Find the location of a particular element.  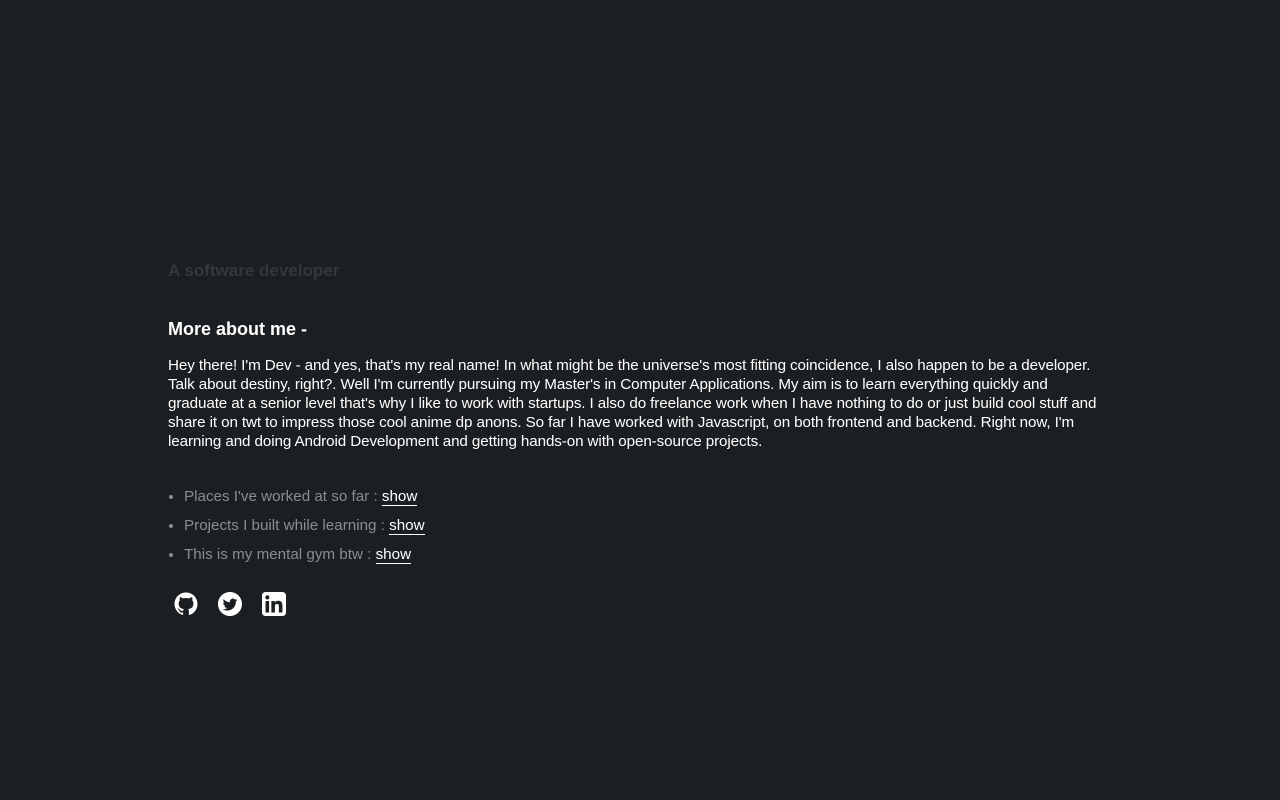

list-item-gym: This is my mental gym btw : show is located at coordinates (304, 554).